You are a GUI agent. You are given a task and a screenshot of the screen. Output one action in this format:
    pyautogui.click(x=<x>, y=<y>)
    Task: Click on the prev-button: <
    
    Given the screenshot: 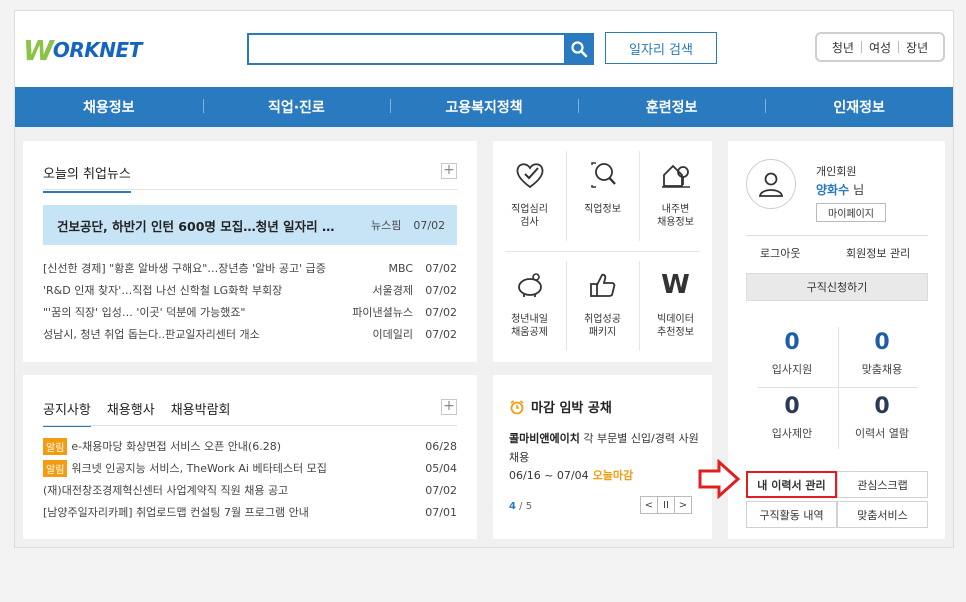 What is the action you would take?
    pyautogui.click(x=649, y=505)
    